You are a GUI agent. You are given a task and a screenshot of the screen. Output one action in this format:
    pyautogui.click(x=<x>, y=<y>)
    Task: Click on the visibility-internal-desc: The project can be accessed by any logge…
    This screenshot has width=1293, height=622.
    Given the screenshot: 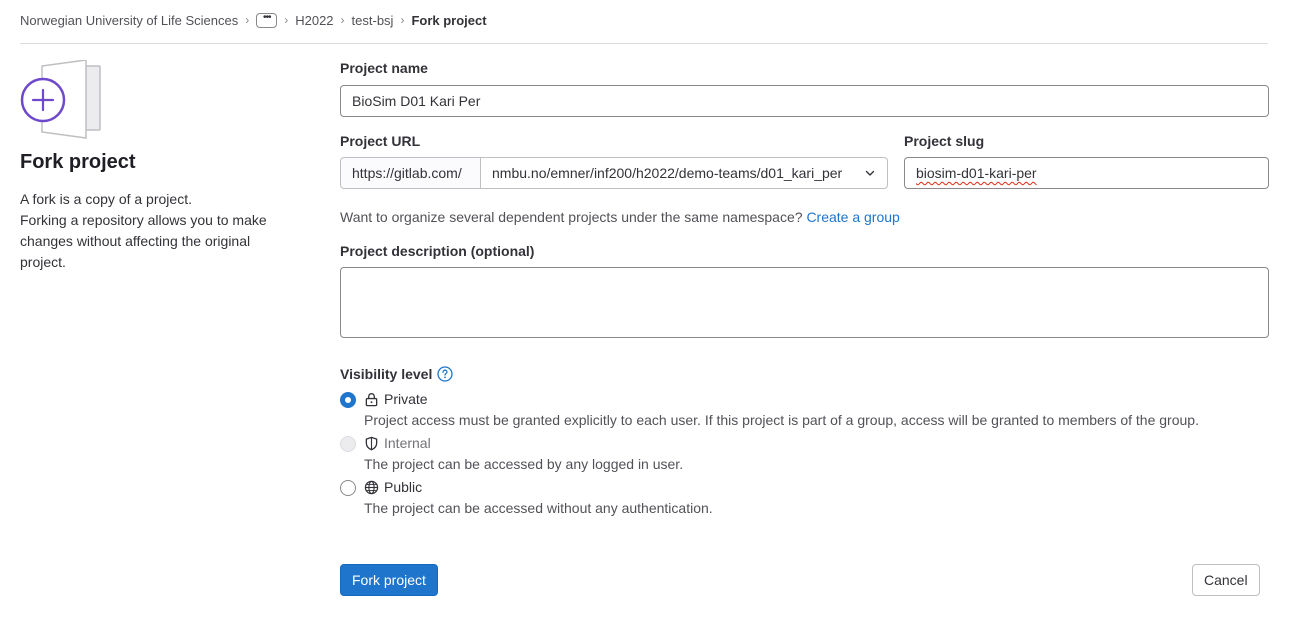 What is the action you would take?
    pyautogui.click(x=524, y=464)
    